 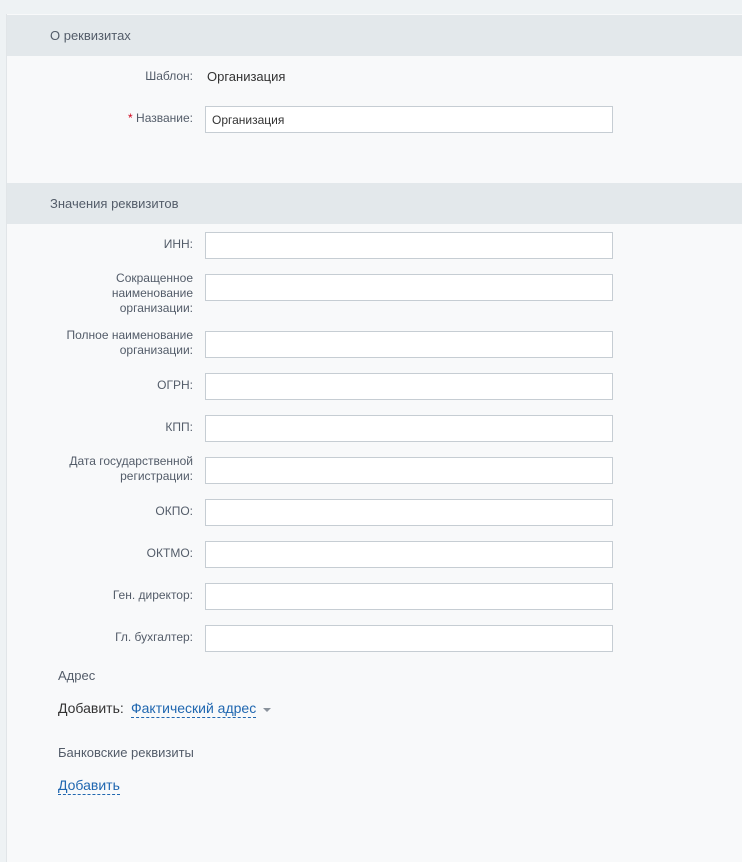 I want to click on field-label-kpp: КПП:, so click(x=179, y=427).